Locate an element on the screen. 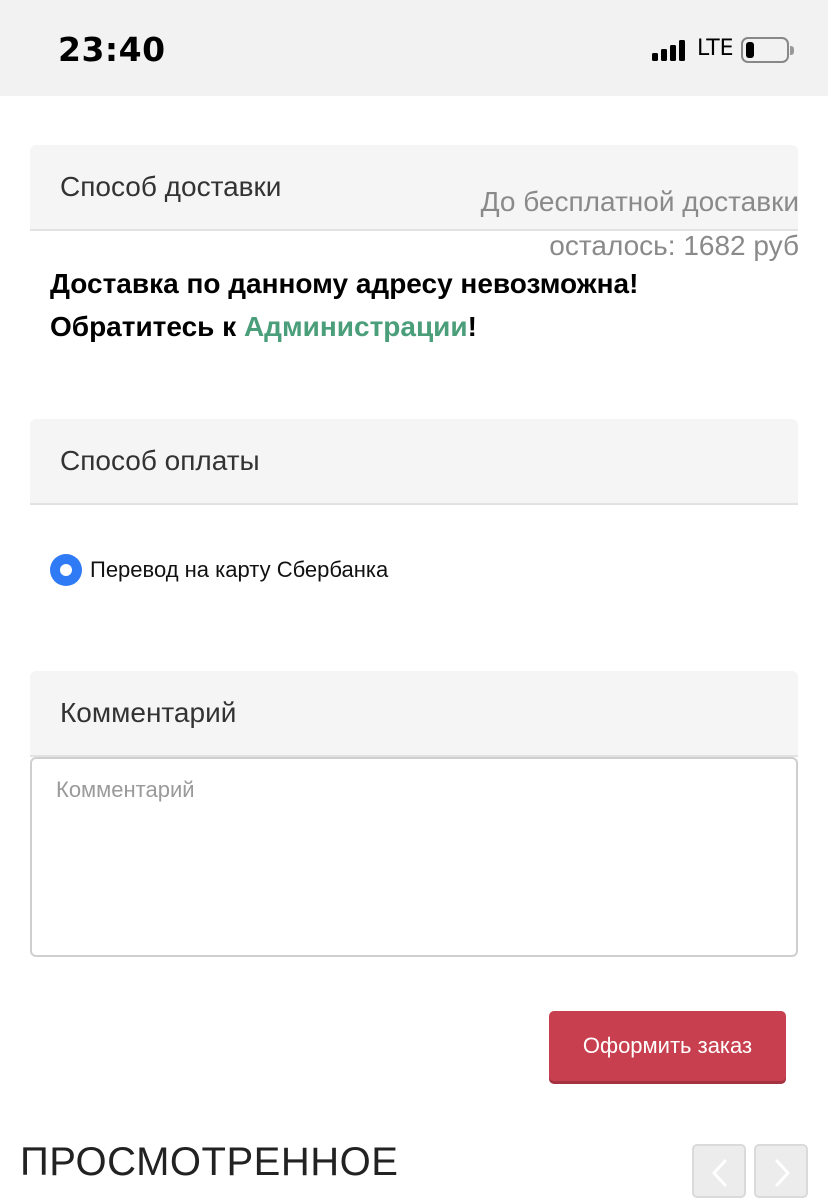 This screenshot has width=828, height=1198. comment-panel-header: Комментарий is located at coordinates (414, 714).